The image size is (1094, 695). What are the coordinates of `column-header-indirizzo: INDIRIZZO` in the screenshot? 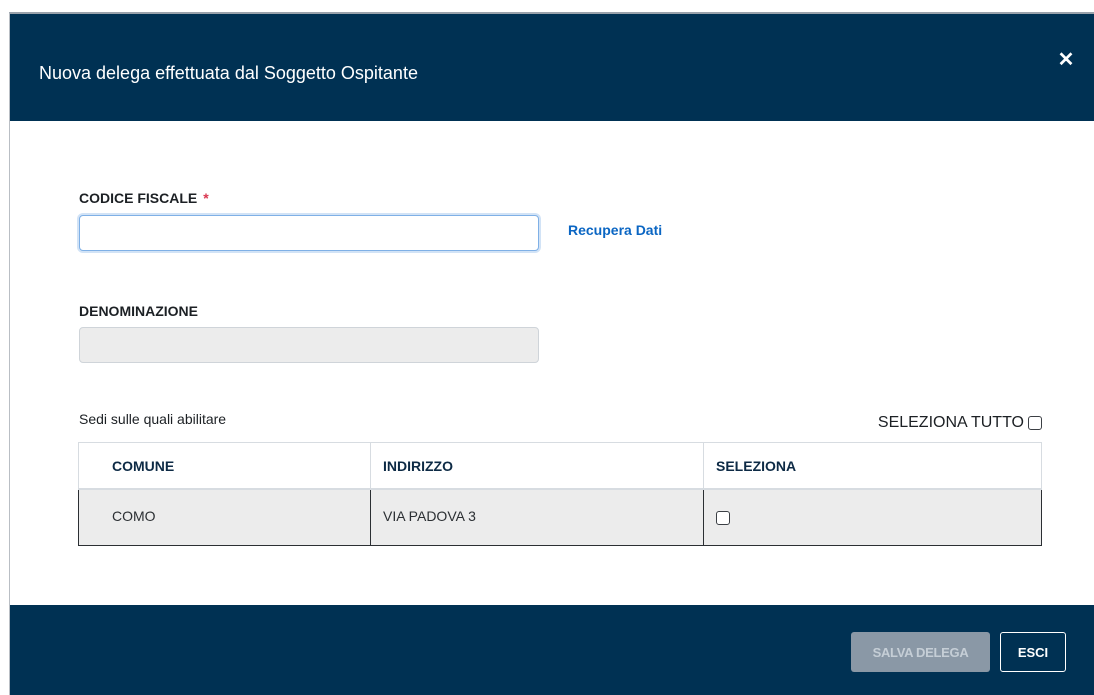 It's located at (537, 465).